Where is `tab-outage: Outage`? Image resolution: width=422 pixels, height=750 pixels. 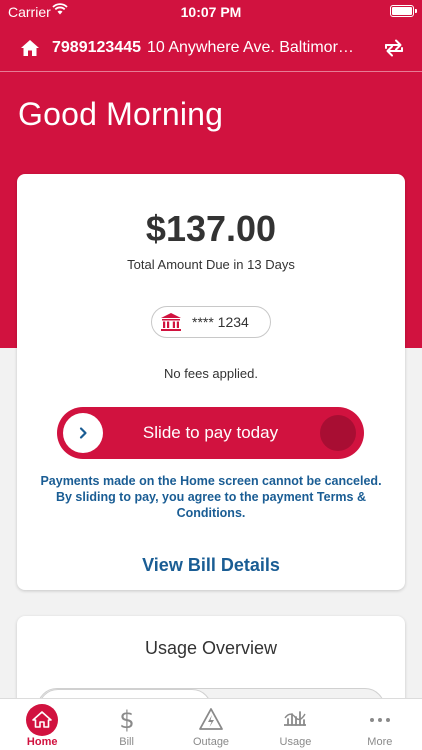 tab-outage: Outage is located at coordinates (211, 724).